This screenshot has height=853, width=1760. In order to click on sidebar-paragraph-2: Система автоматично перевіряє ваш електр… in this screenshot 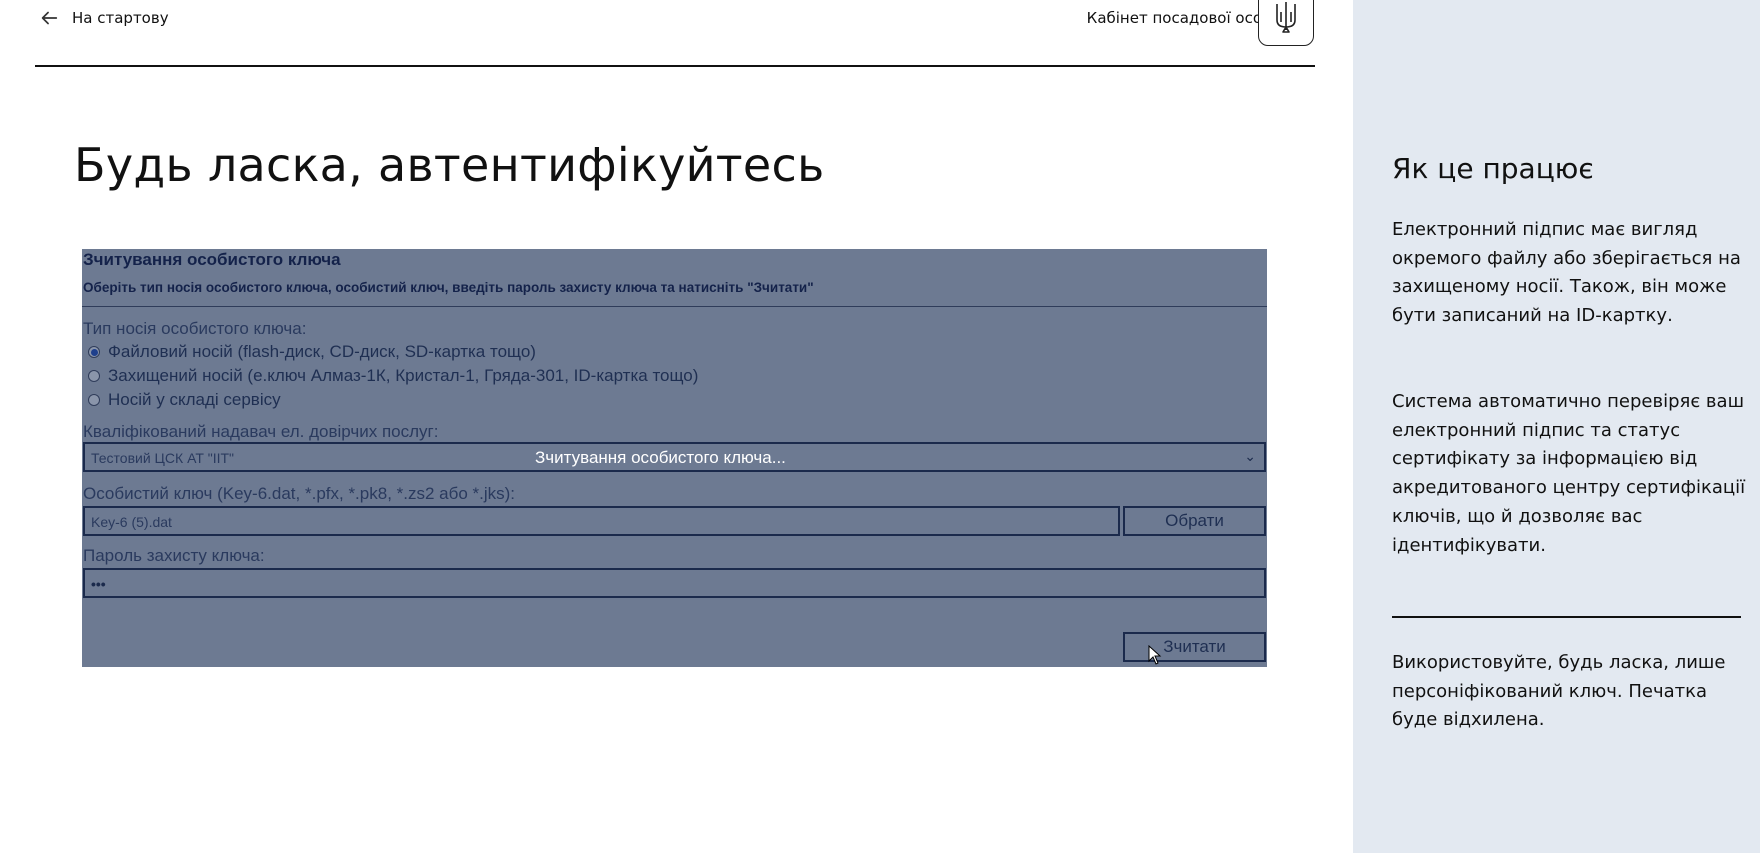, I will do `click(1569, 473)`.